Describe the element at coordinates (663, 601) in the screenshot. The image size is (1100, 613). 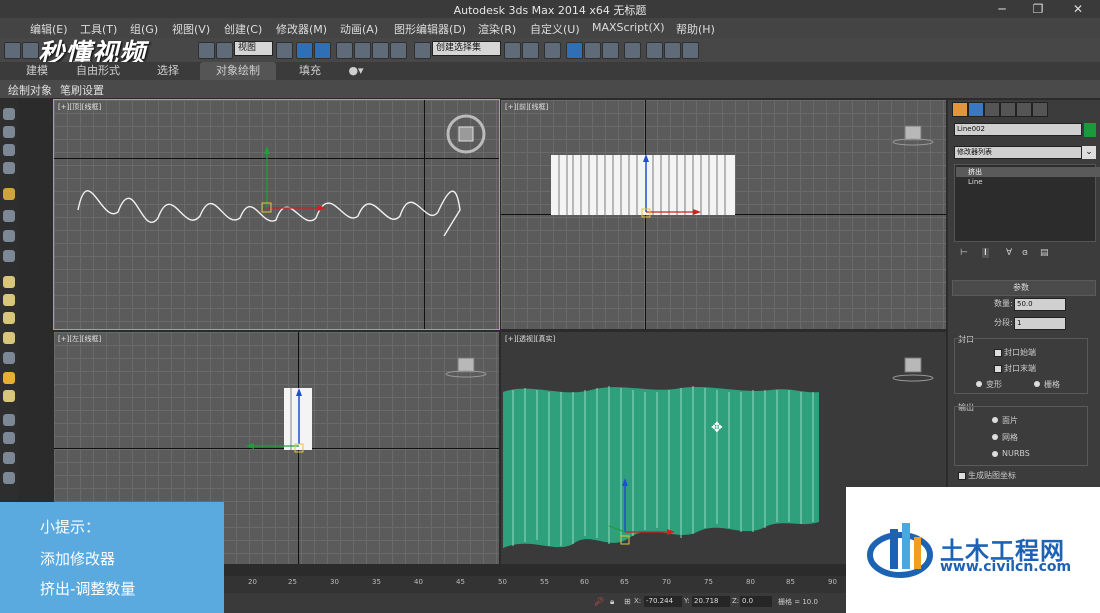
I see `x-coordinate-field: -70.244` at that location.